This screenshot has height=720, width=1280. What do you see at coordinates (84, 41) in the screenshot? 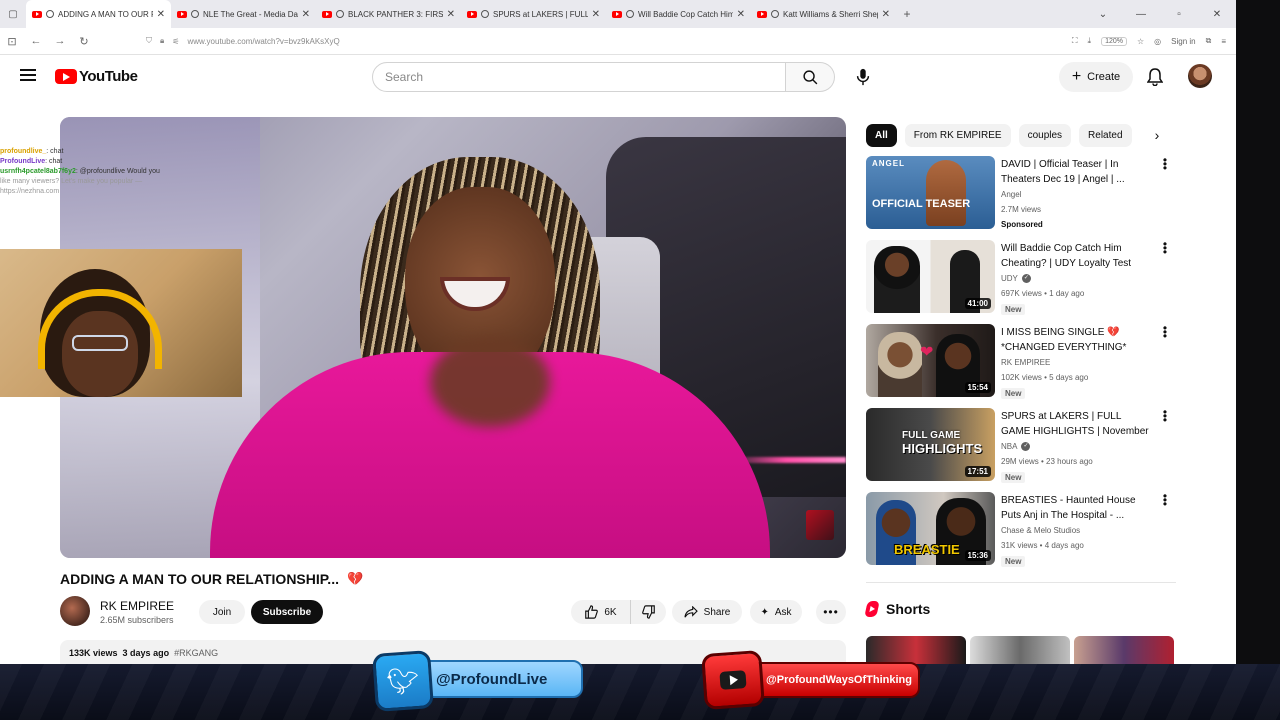
I see `reload-icon: ↻` at bounding box center [84, 41].